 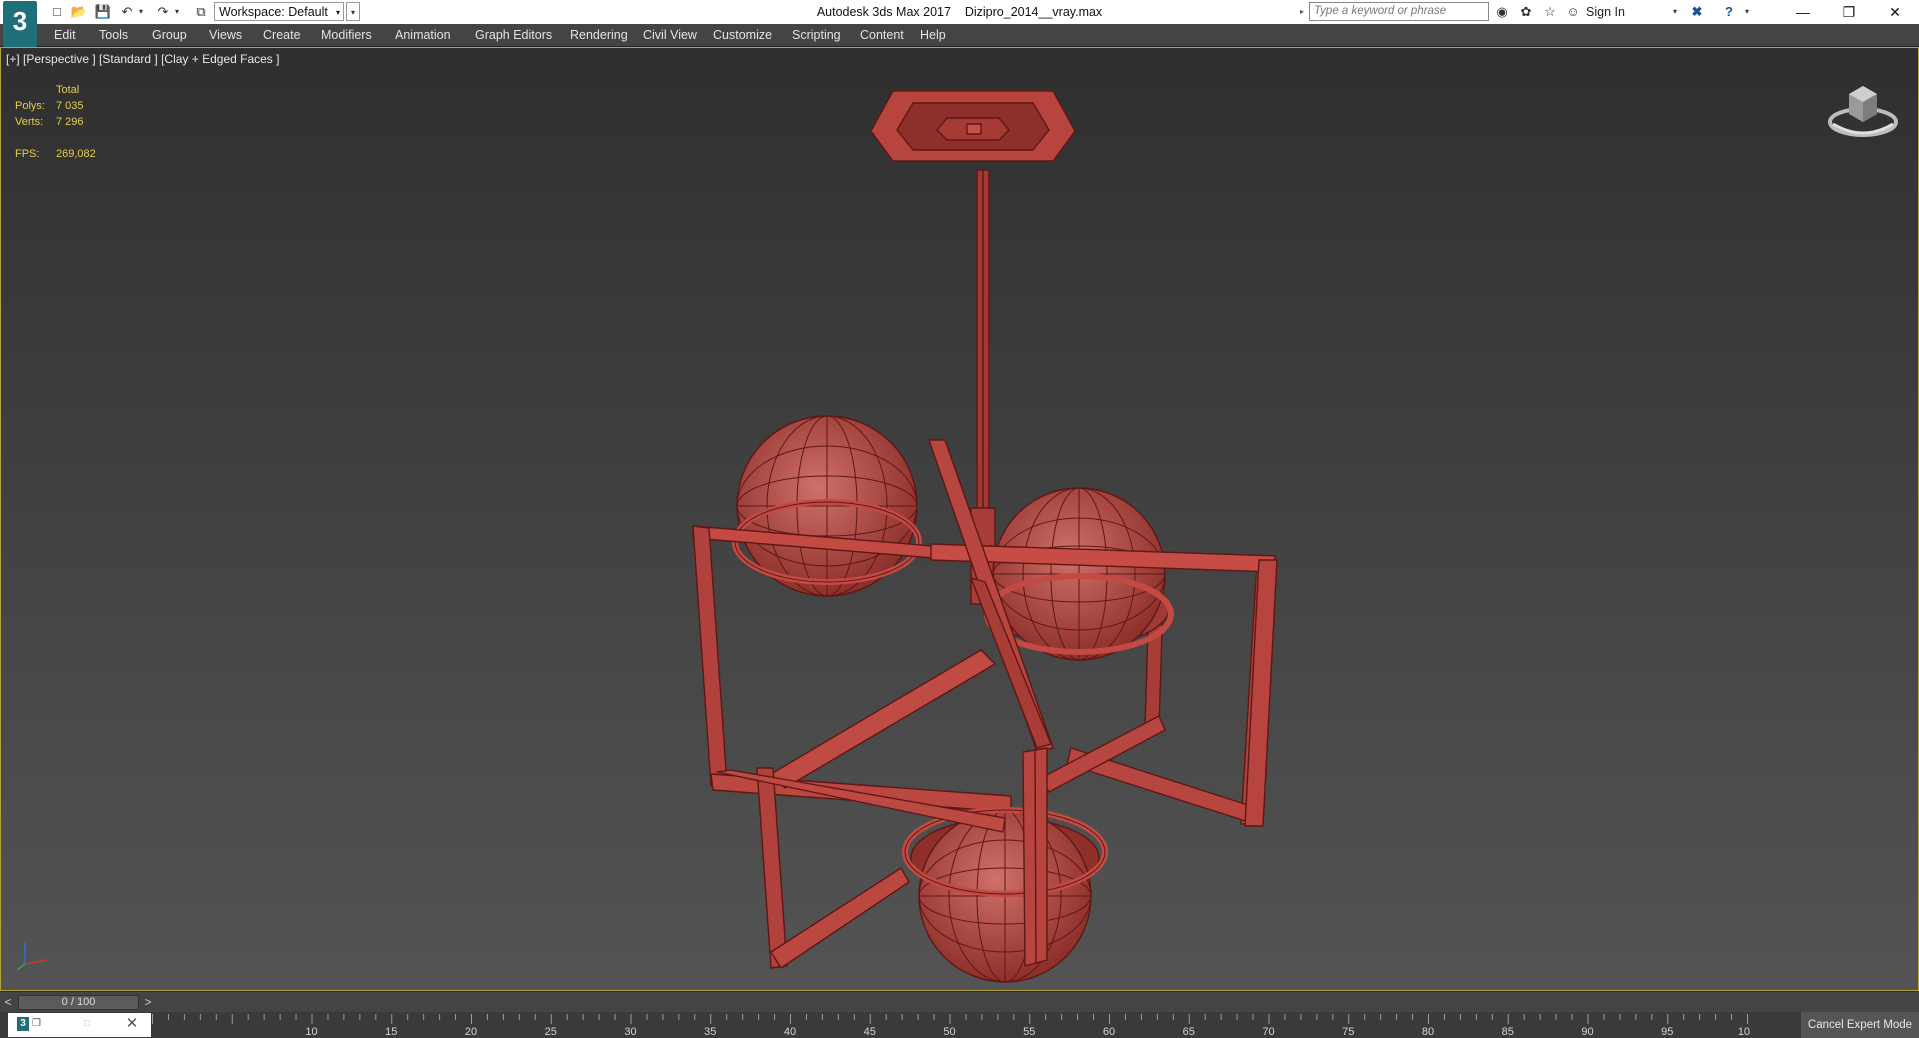 I want to click on workspace-dropdown: Workspace: Default ▾, so click(x=279, y=11).